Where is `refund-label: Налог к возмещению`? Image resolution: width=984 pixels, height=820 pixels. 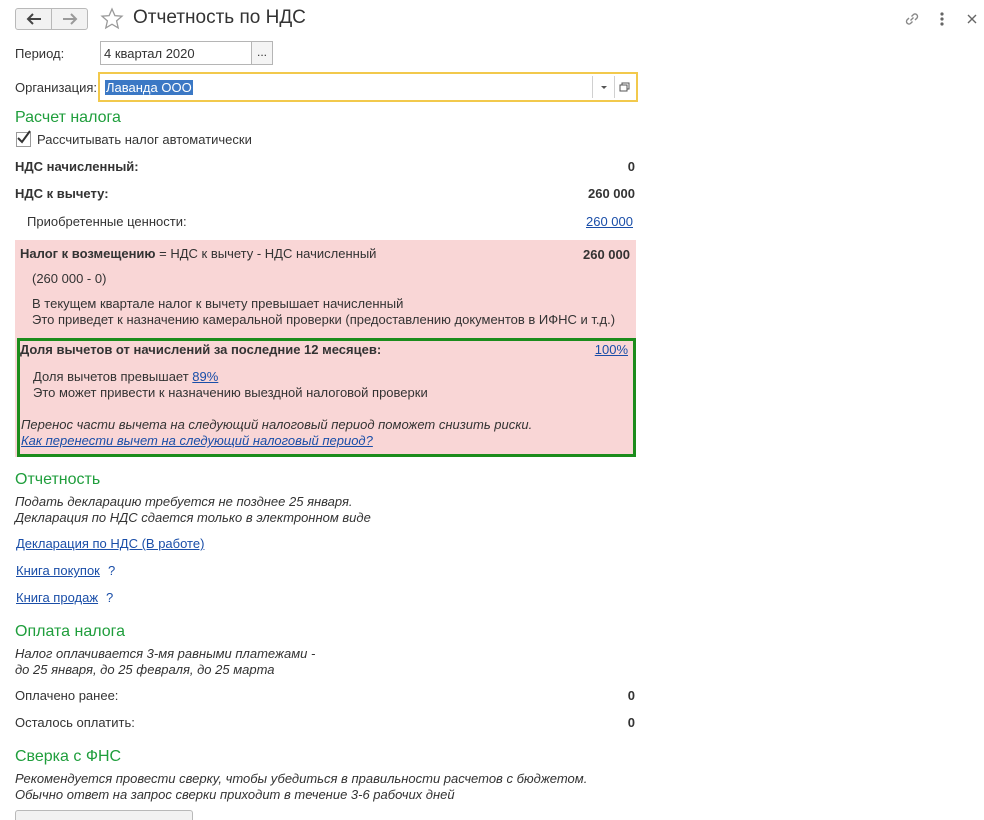
refund-label: Налог к возмещению is located at coordinates (88, 253).